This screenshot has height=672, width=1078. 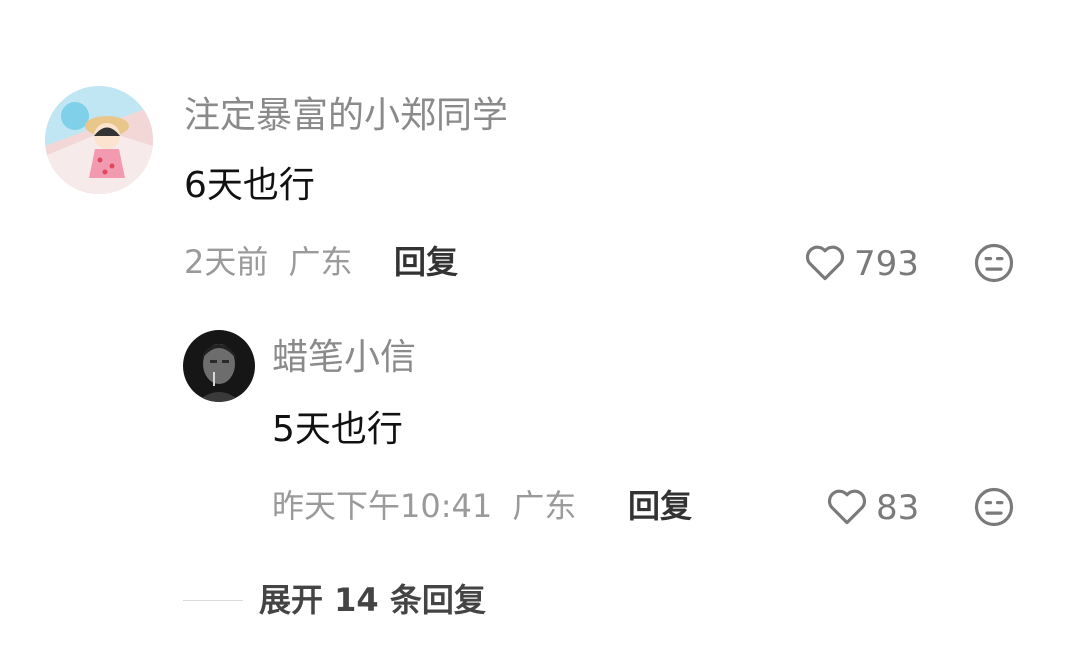 What do you see at coordinates (337, 429) in the screenshot?
I see `reply-text: 5天也行` at bounding box center [337, 429].